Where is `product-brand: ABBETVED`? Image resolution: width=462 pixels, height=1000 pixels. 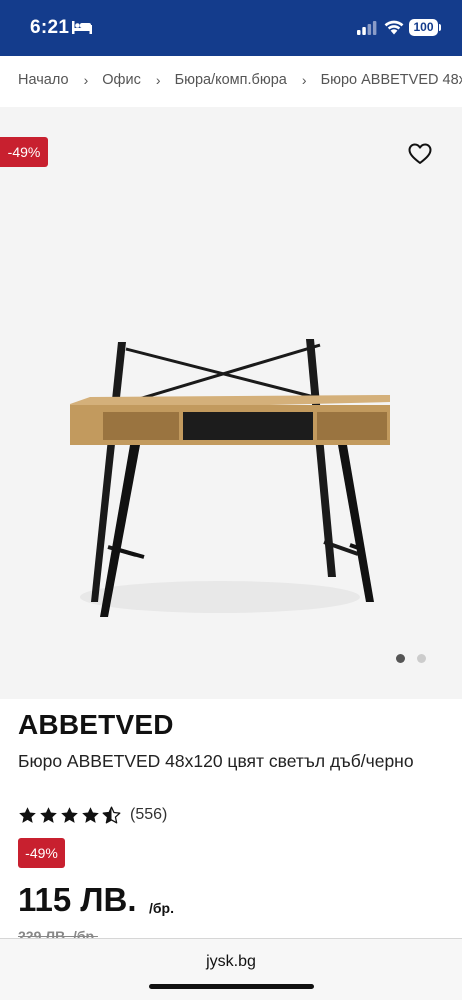 product-brand: ABBETVED is located at coordinates (96, 724).